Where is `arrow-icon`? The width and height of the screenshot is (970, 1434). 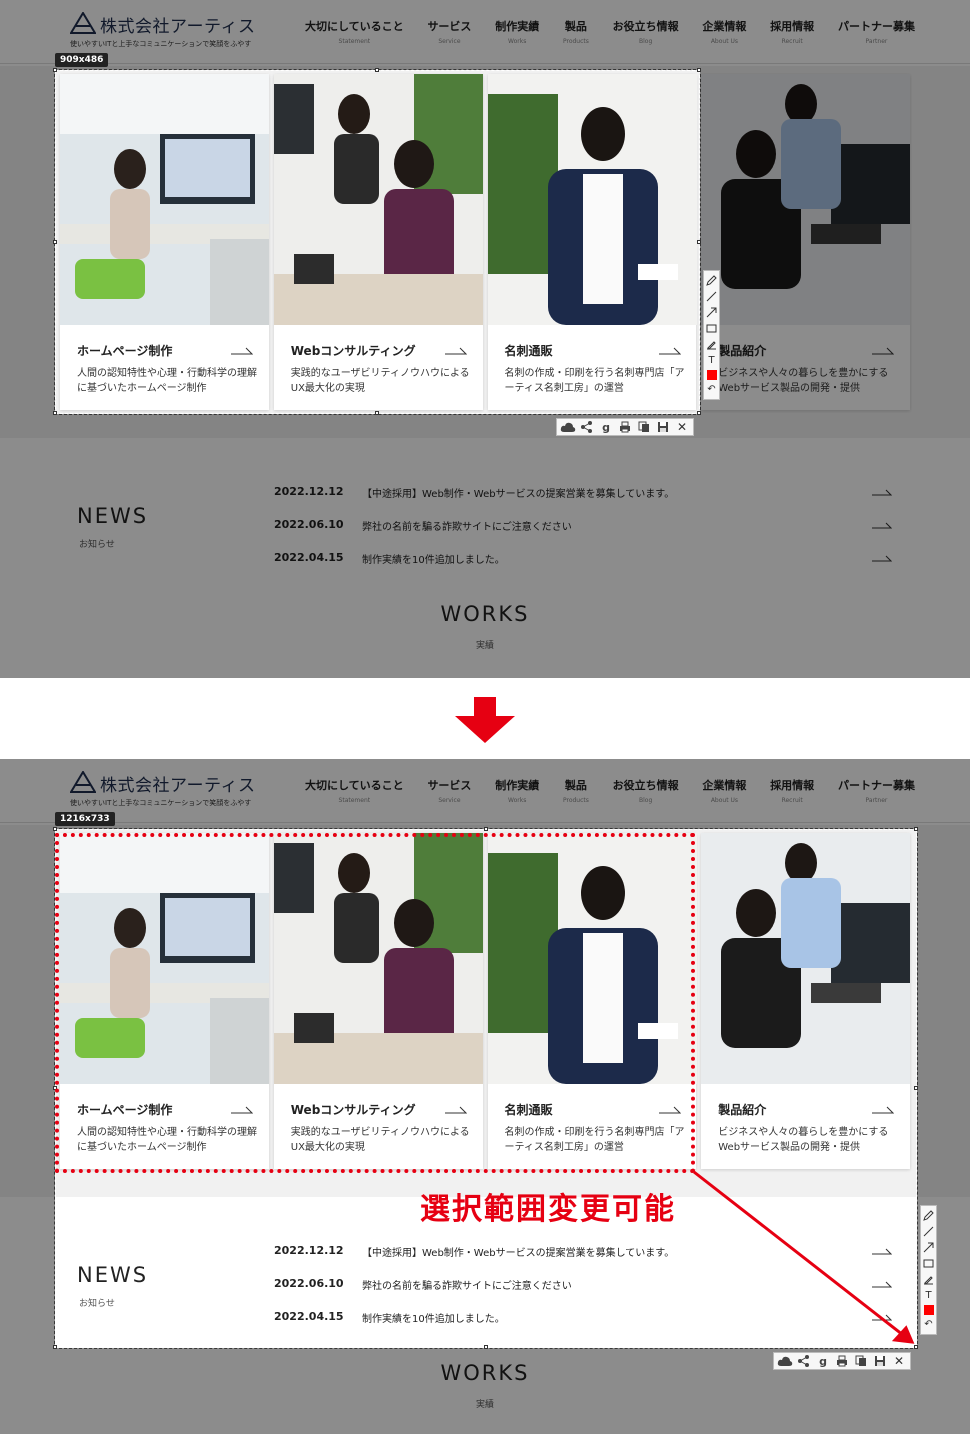 arrow-icon is located at coordinates (711, 312).